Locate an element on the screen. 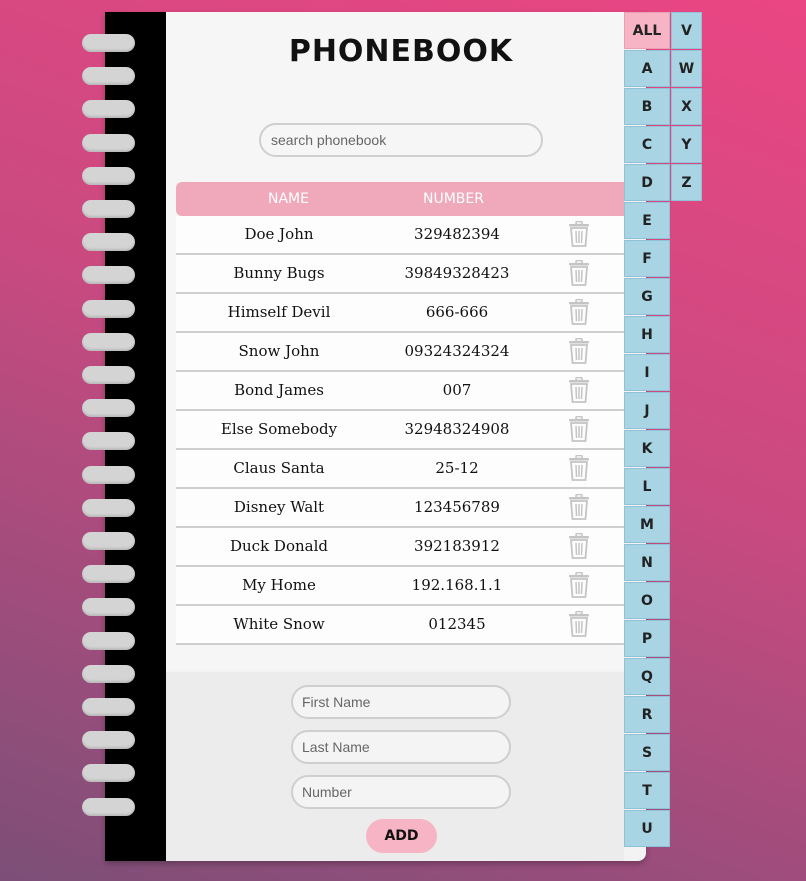 Image resolution: width=806 pixels, height=881 pixels. contact-name: Himself Devil is located at coordinates (279, 312).